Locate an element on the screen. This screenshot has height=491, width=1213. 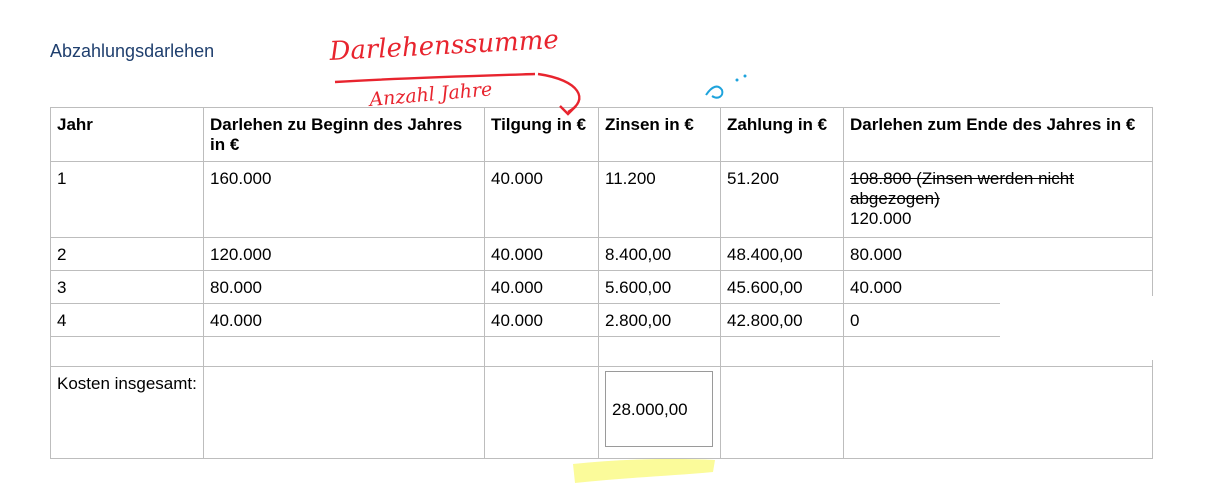
blue-scribble is located at coordinates (714, 92).